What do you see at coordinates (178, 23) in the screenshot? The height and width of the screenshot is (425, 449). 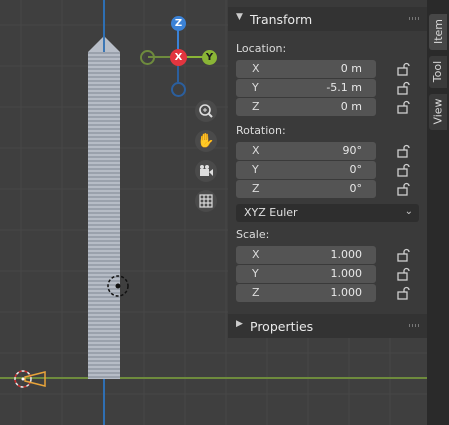 I see `gizmo-z-axis: Z` at bounding box center [178, 23].